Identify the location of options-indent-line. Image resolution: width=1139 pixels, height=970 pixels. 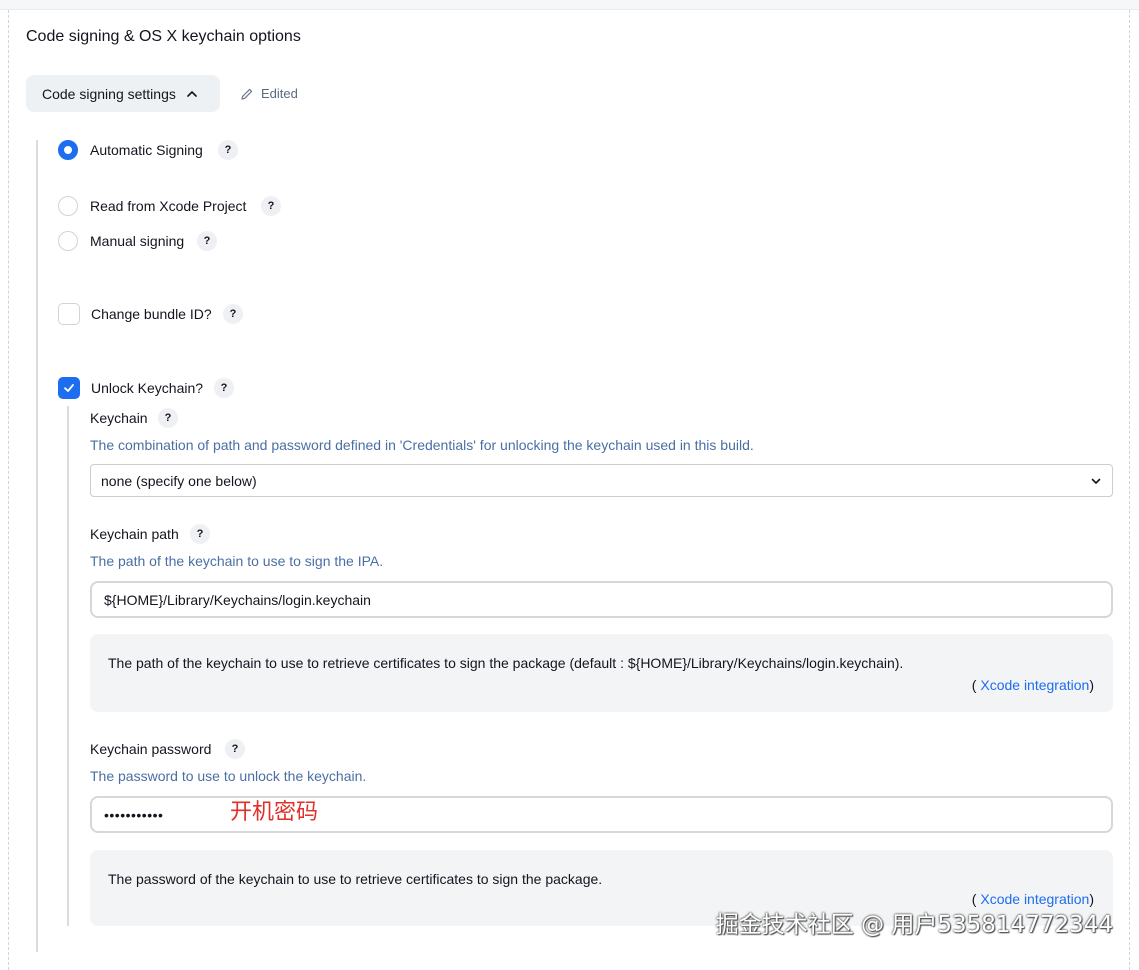
(37, 546).